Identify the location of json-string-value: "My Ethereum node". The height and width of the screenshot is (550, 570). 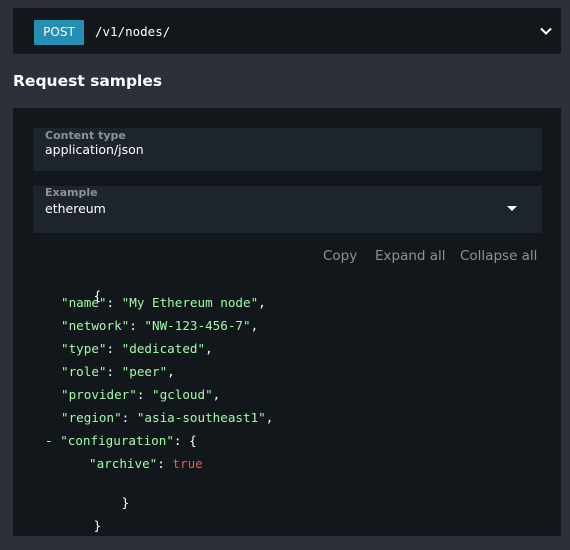
(190, 302).